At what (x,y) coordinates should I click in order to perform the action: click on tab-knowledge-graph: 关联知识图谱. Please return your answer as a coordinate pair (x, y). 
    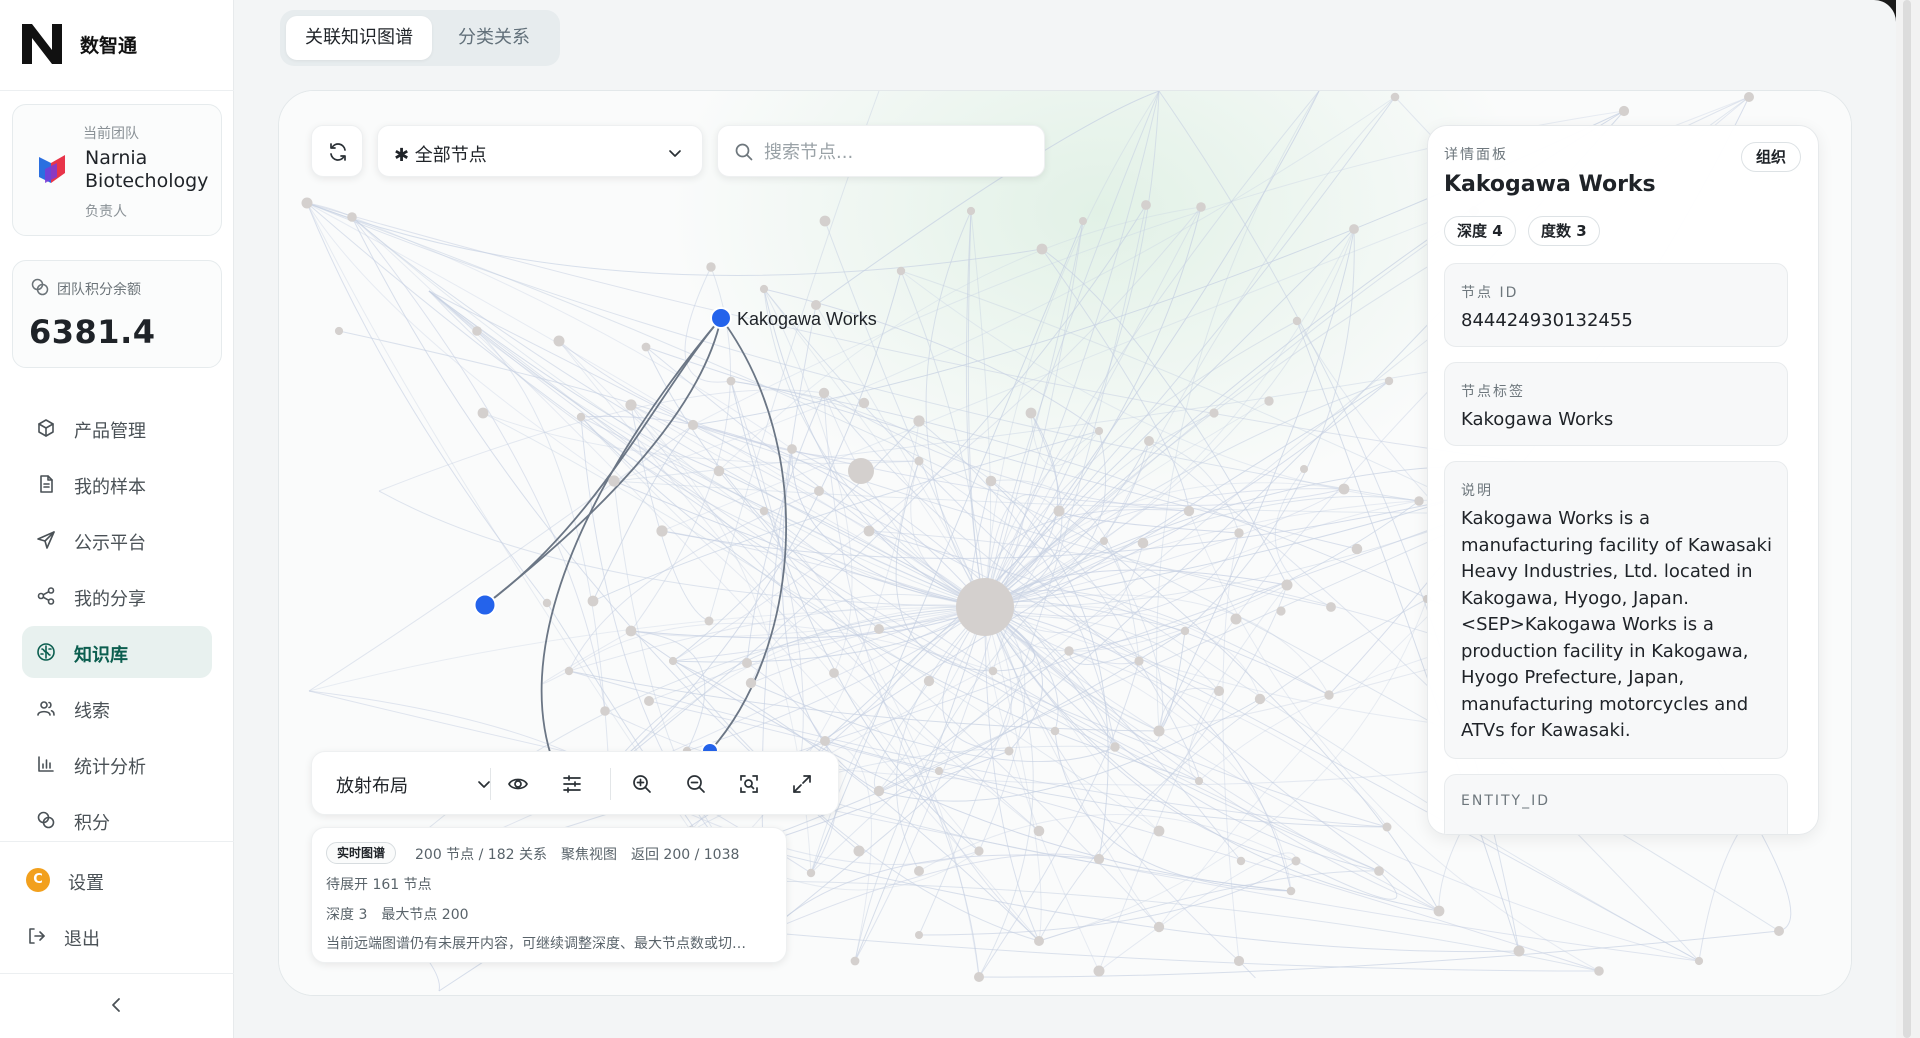
    Looking at the image, I should click on (359, 38).